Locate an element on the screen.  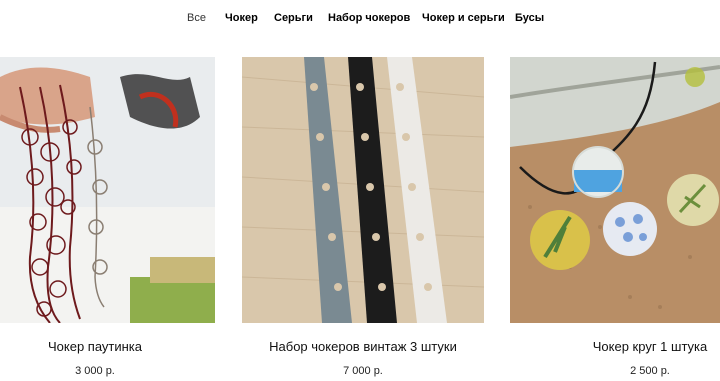
product-name: Чокер круг 1 штука is located at coordinates (625, 346).